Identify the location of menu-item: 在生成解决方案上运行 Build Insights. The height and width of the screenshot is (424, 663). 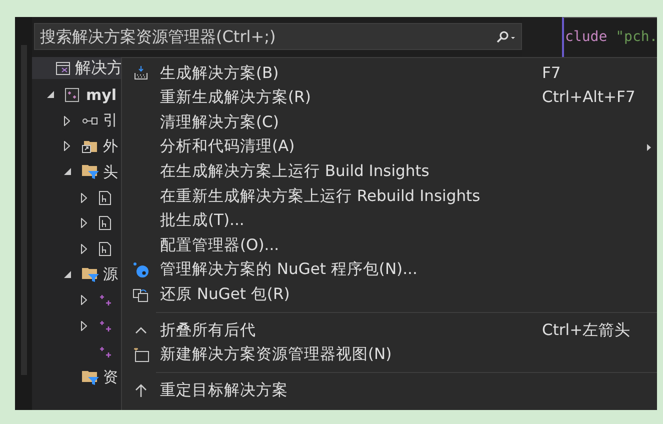
(389, 171).